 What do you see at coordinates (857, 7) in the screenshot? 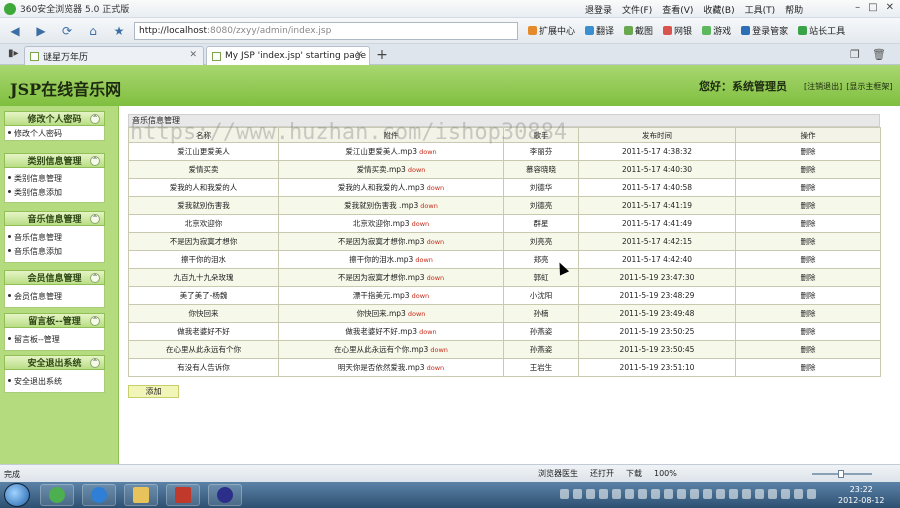
I see `minimize-icon: –` at bounding box center [857, 7].